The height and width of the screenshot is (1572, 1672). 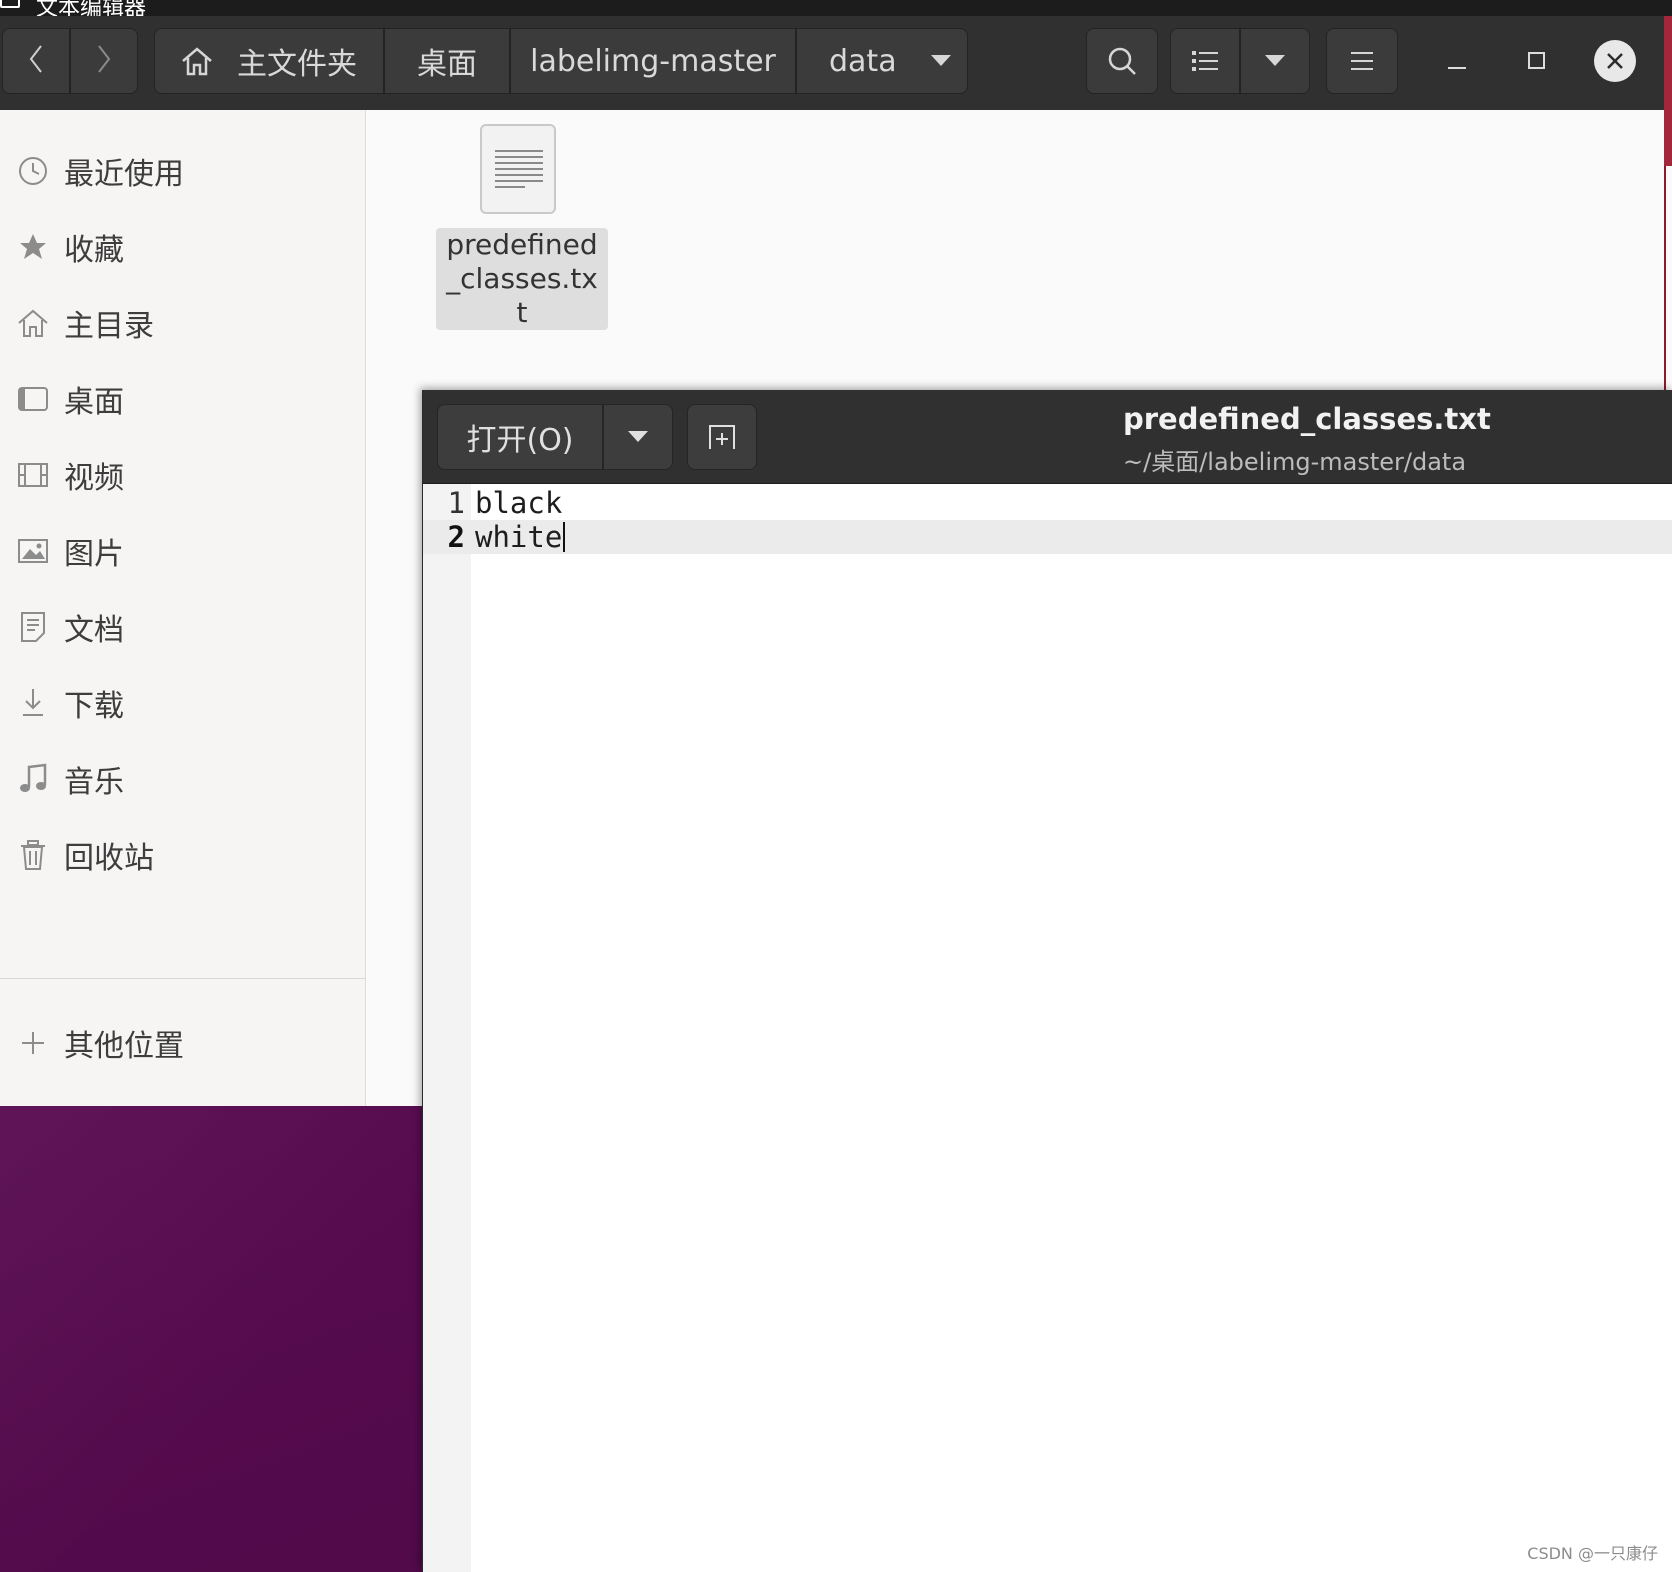 I want to click on line-number: 1, so click(x=456, y=503).